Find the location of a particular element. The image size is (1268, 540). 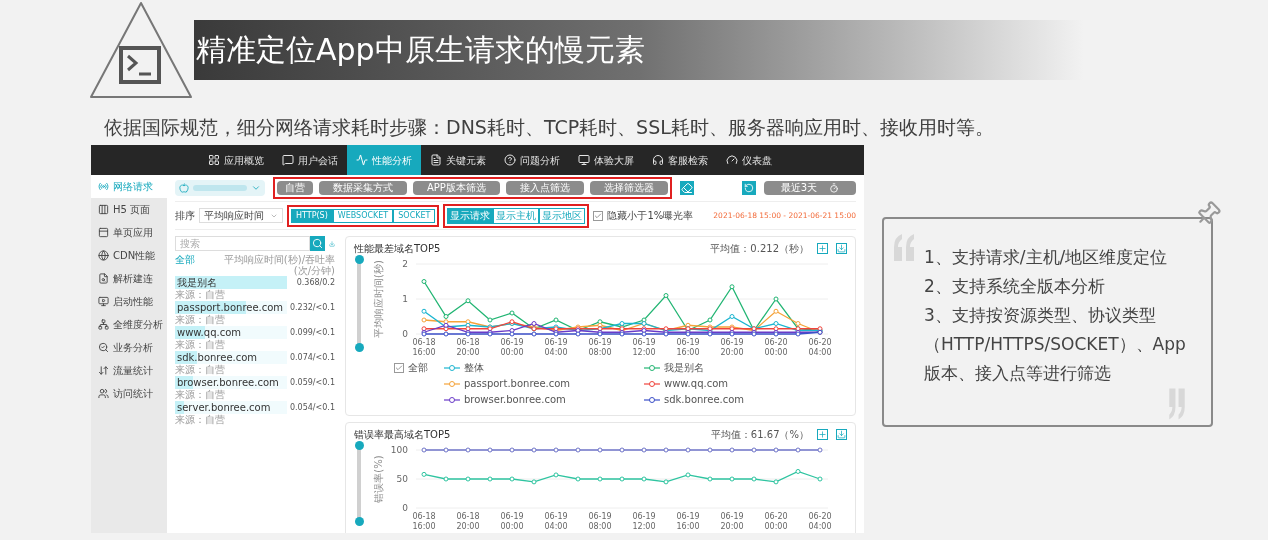

axis-tick-label: 06-19 08:00 is located at coordinates (600, 347).